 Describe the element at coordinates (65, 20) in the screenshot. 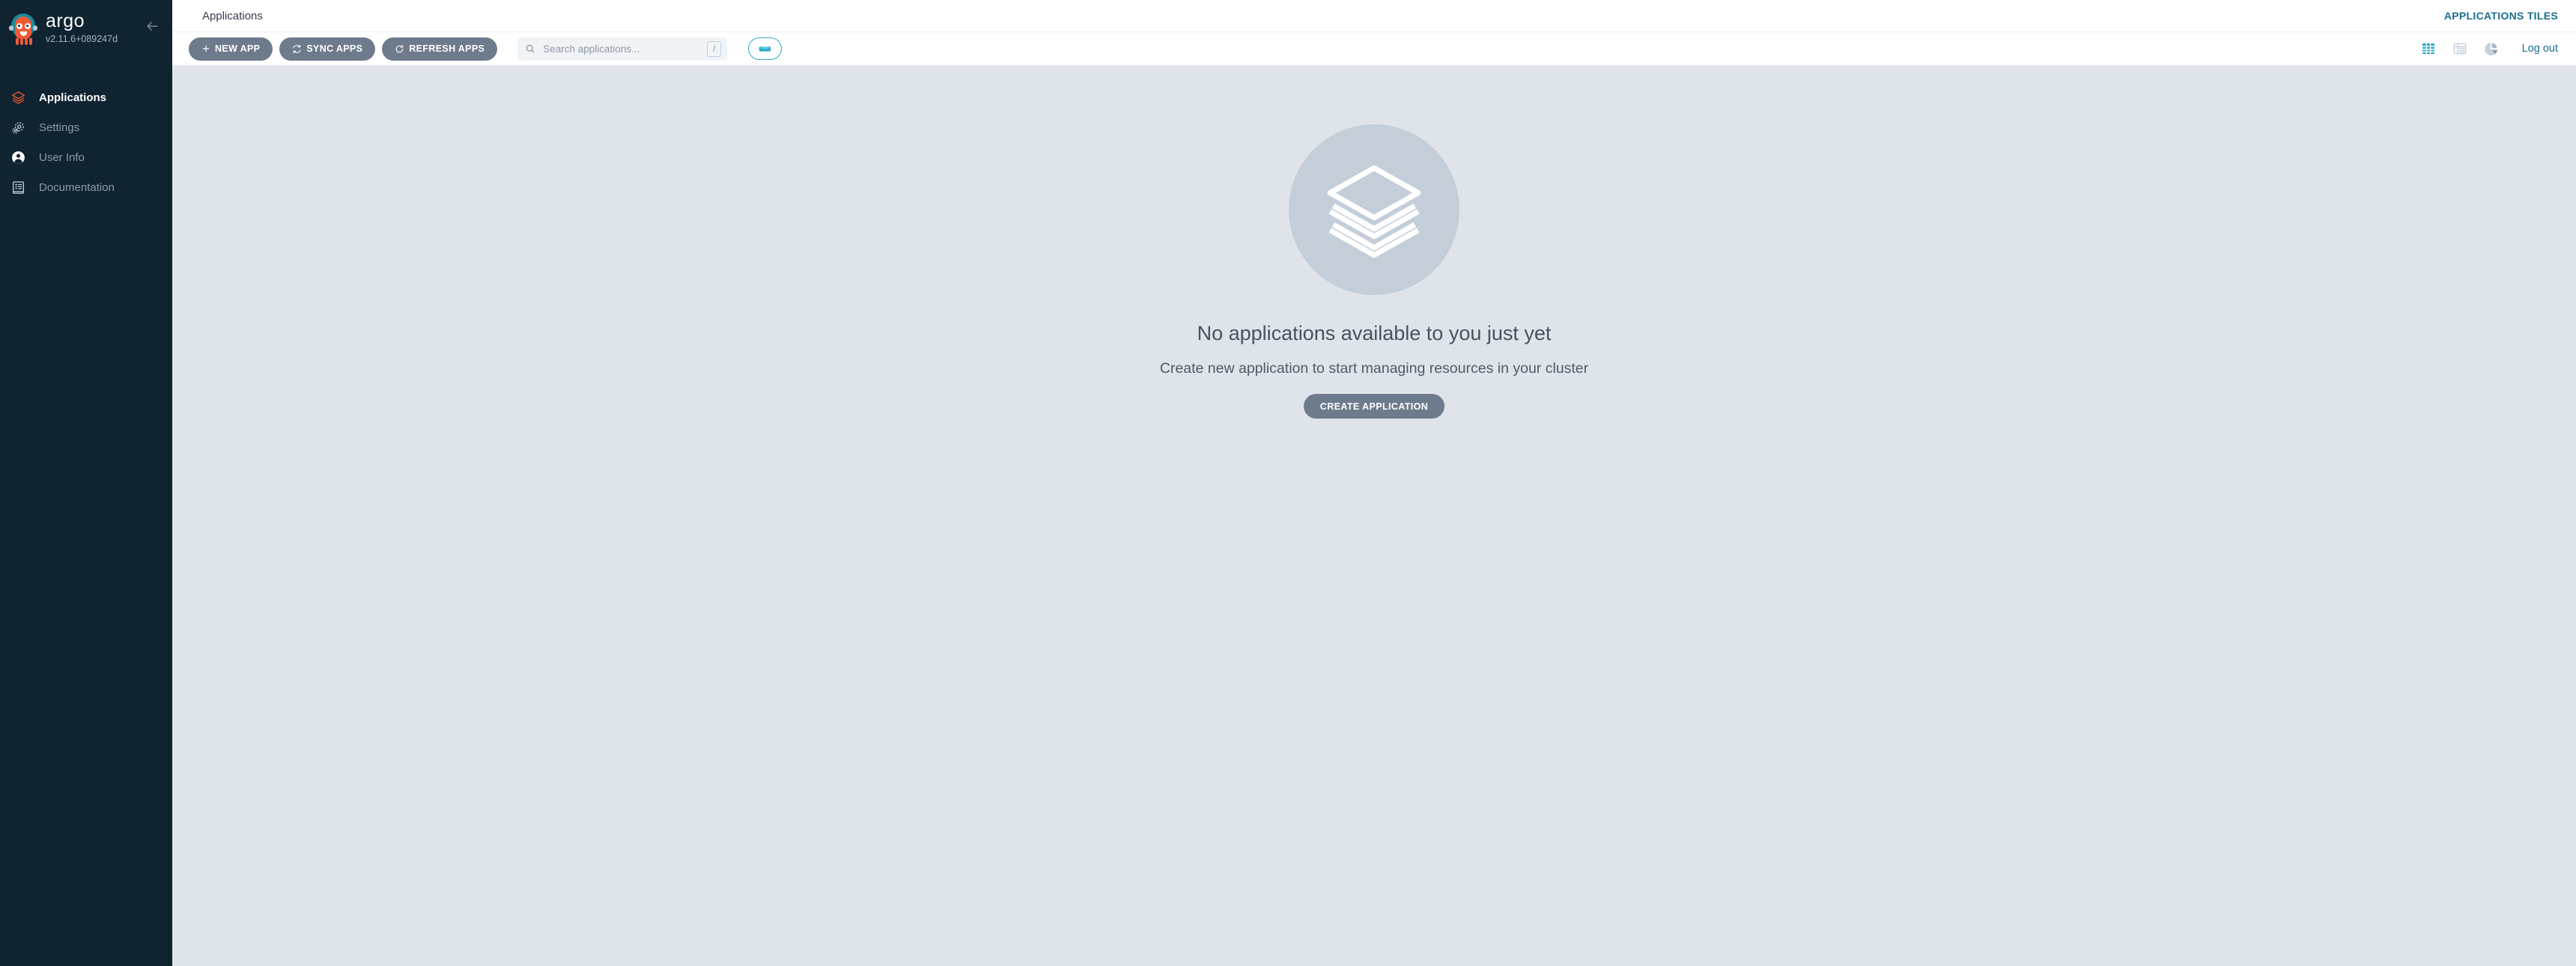

I see `brand-name: argo` at that location.